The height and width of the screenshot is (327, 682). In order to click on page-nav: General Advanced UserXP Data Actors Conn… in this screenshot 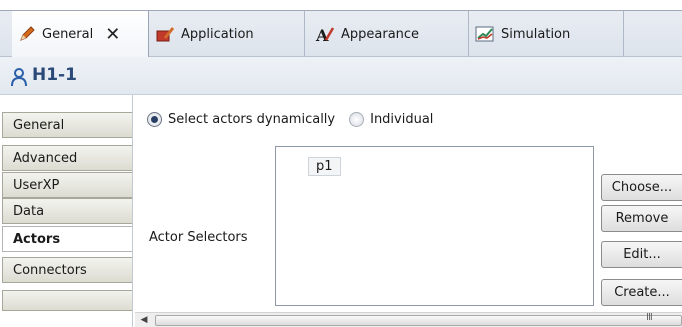, I will do `click(66, 211)`.